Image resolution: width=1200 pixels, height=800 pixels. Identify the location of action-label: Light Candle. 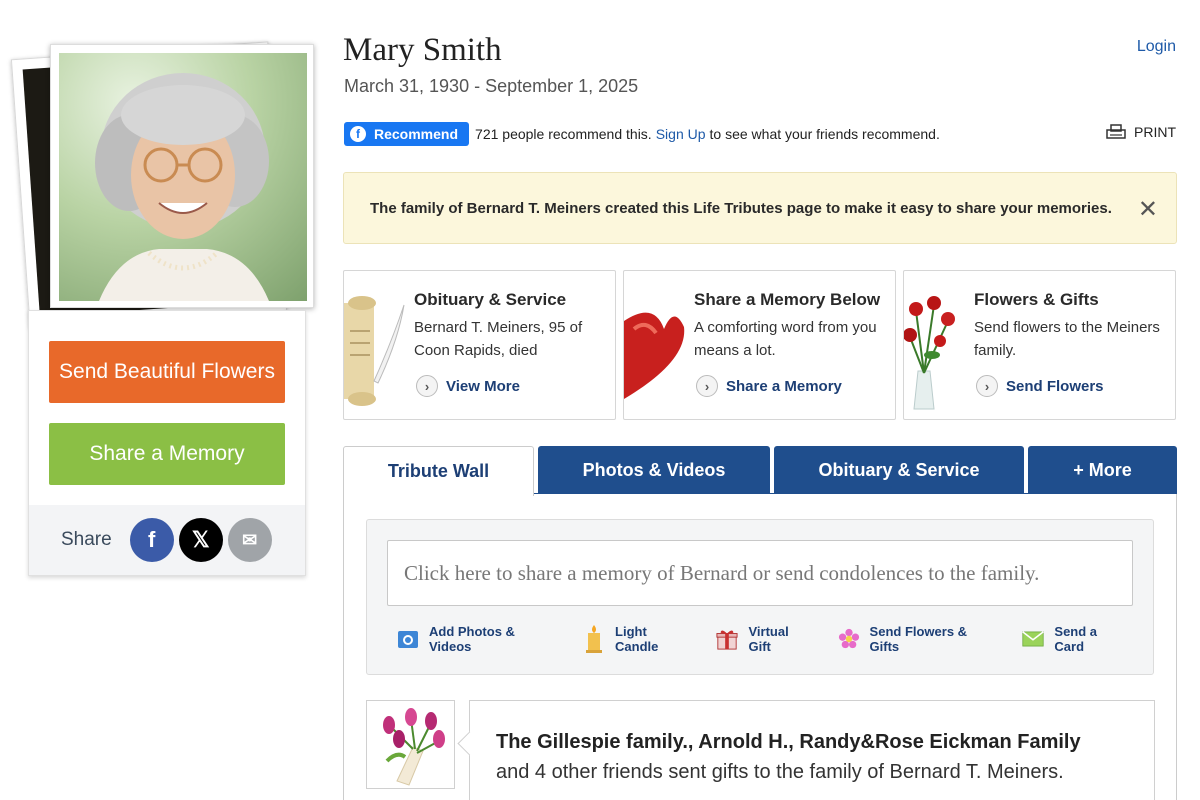
(637, 639).